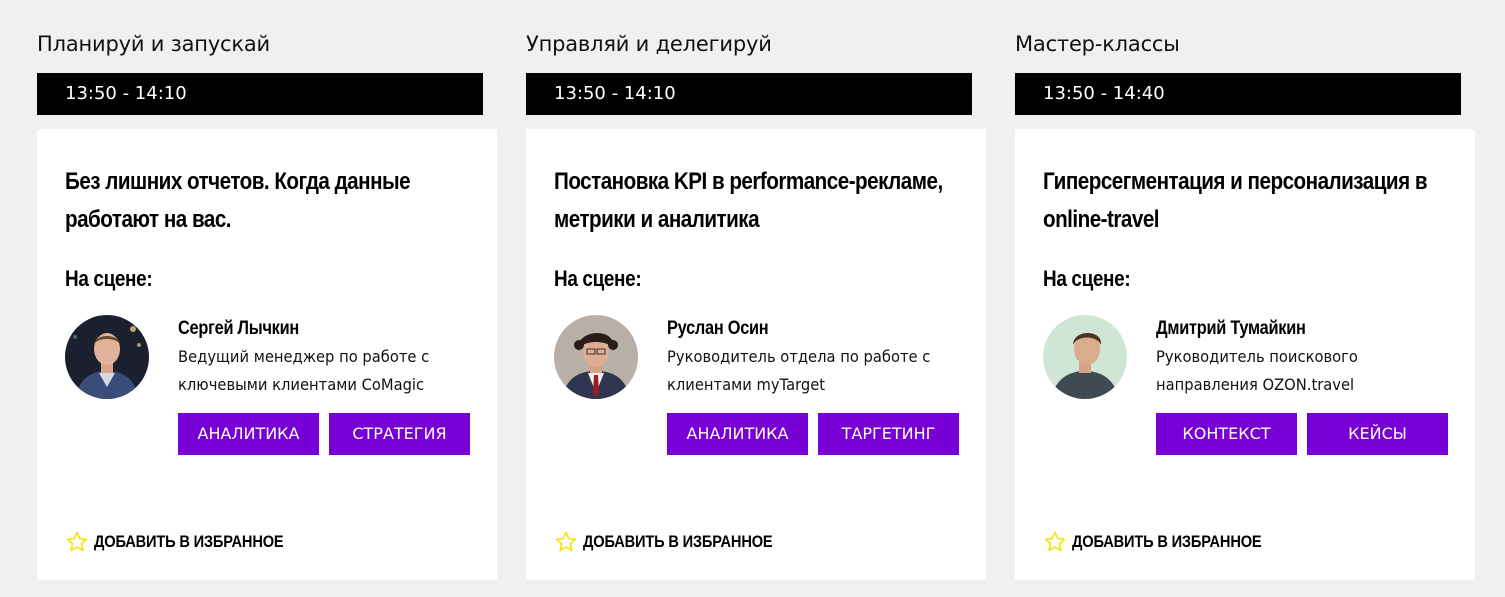 The image size is (1505, 597). I want to click on track-title: Планируй и запускай, so click(154, 44).